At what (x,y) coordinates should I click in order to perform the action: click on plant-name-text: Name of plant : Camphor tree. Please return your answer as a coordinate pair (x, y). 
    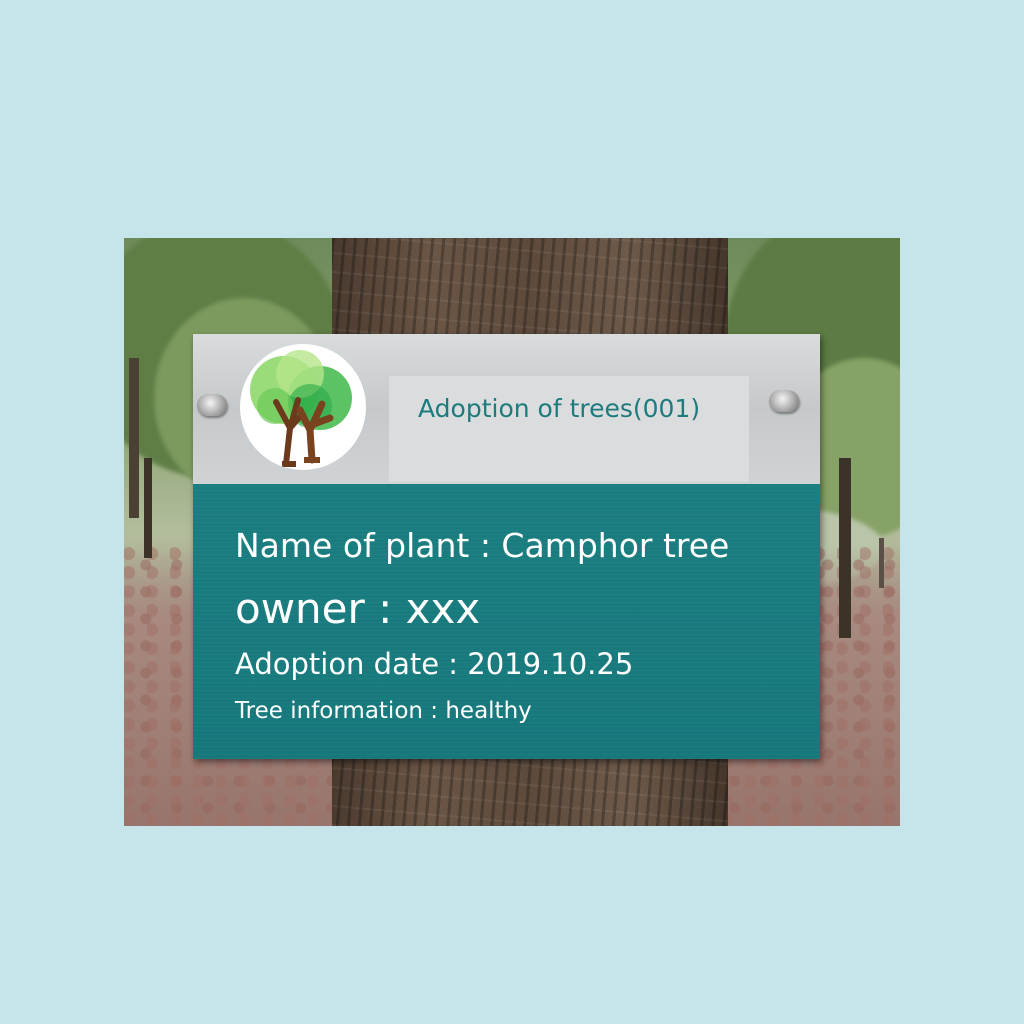
    Looking at the image, I should click on (482, 545).